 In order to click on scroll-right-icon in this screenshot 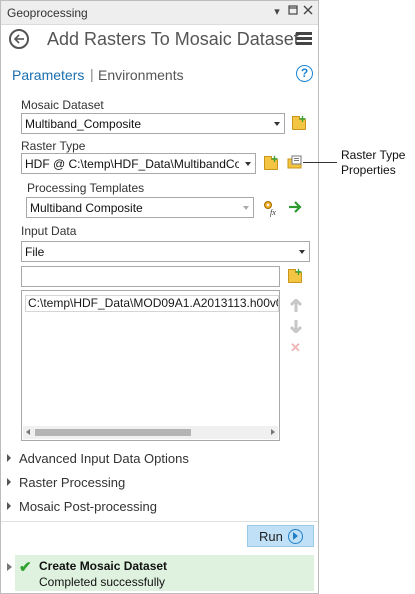, I will do `click(273, 432)`.